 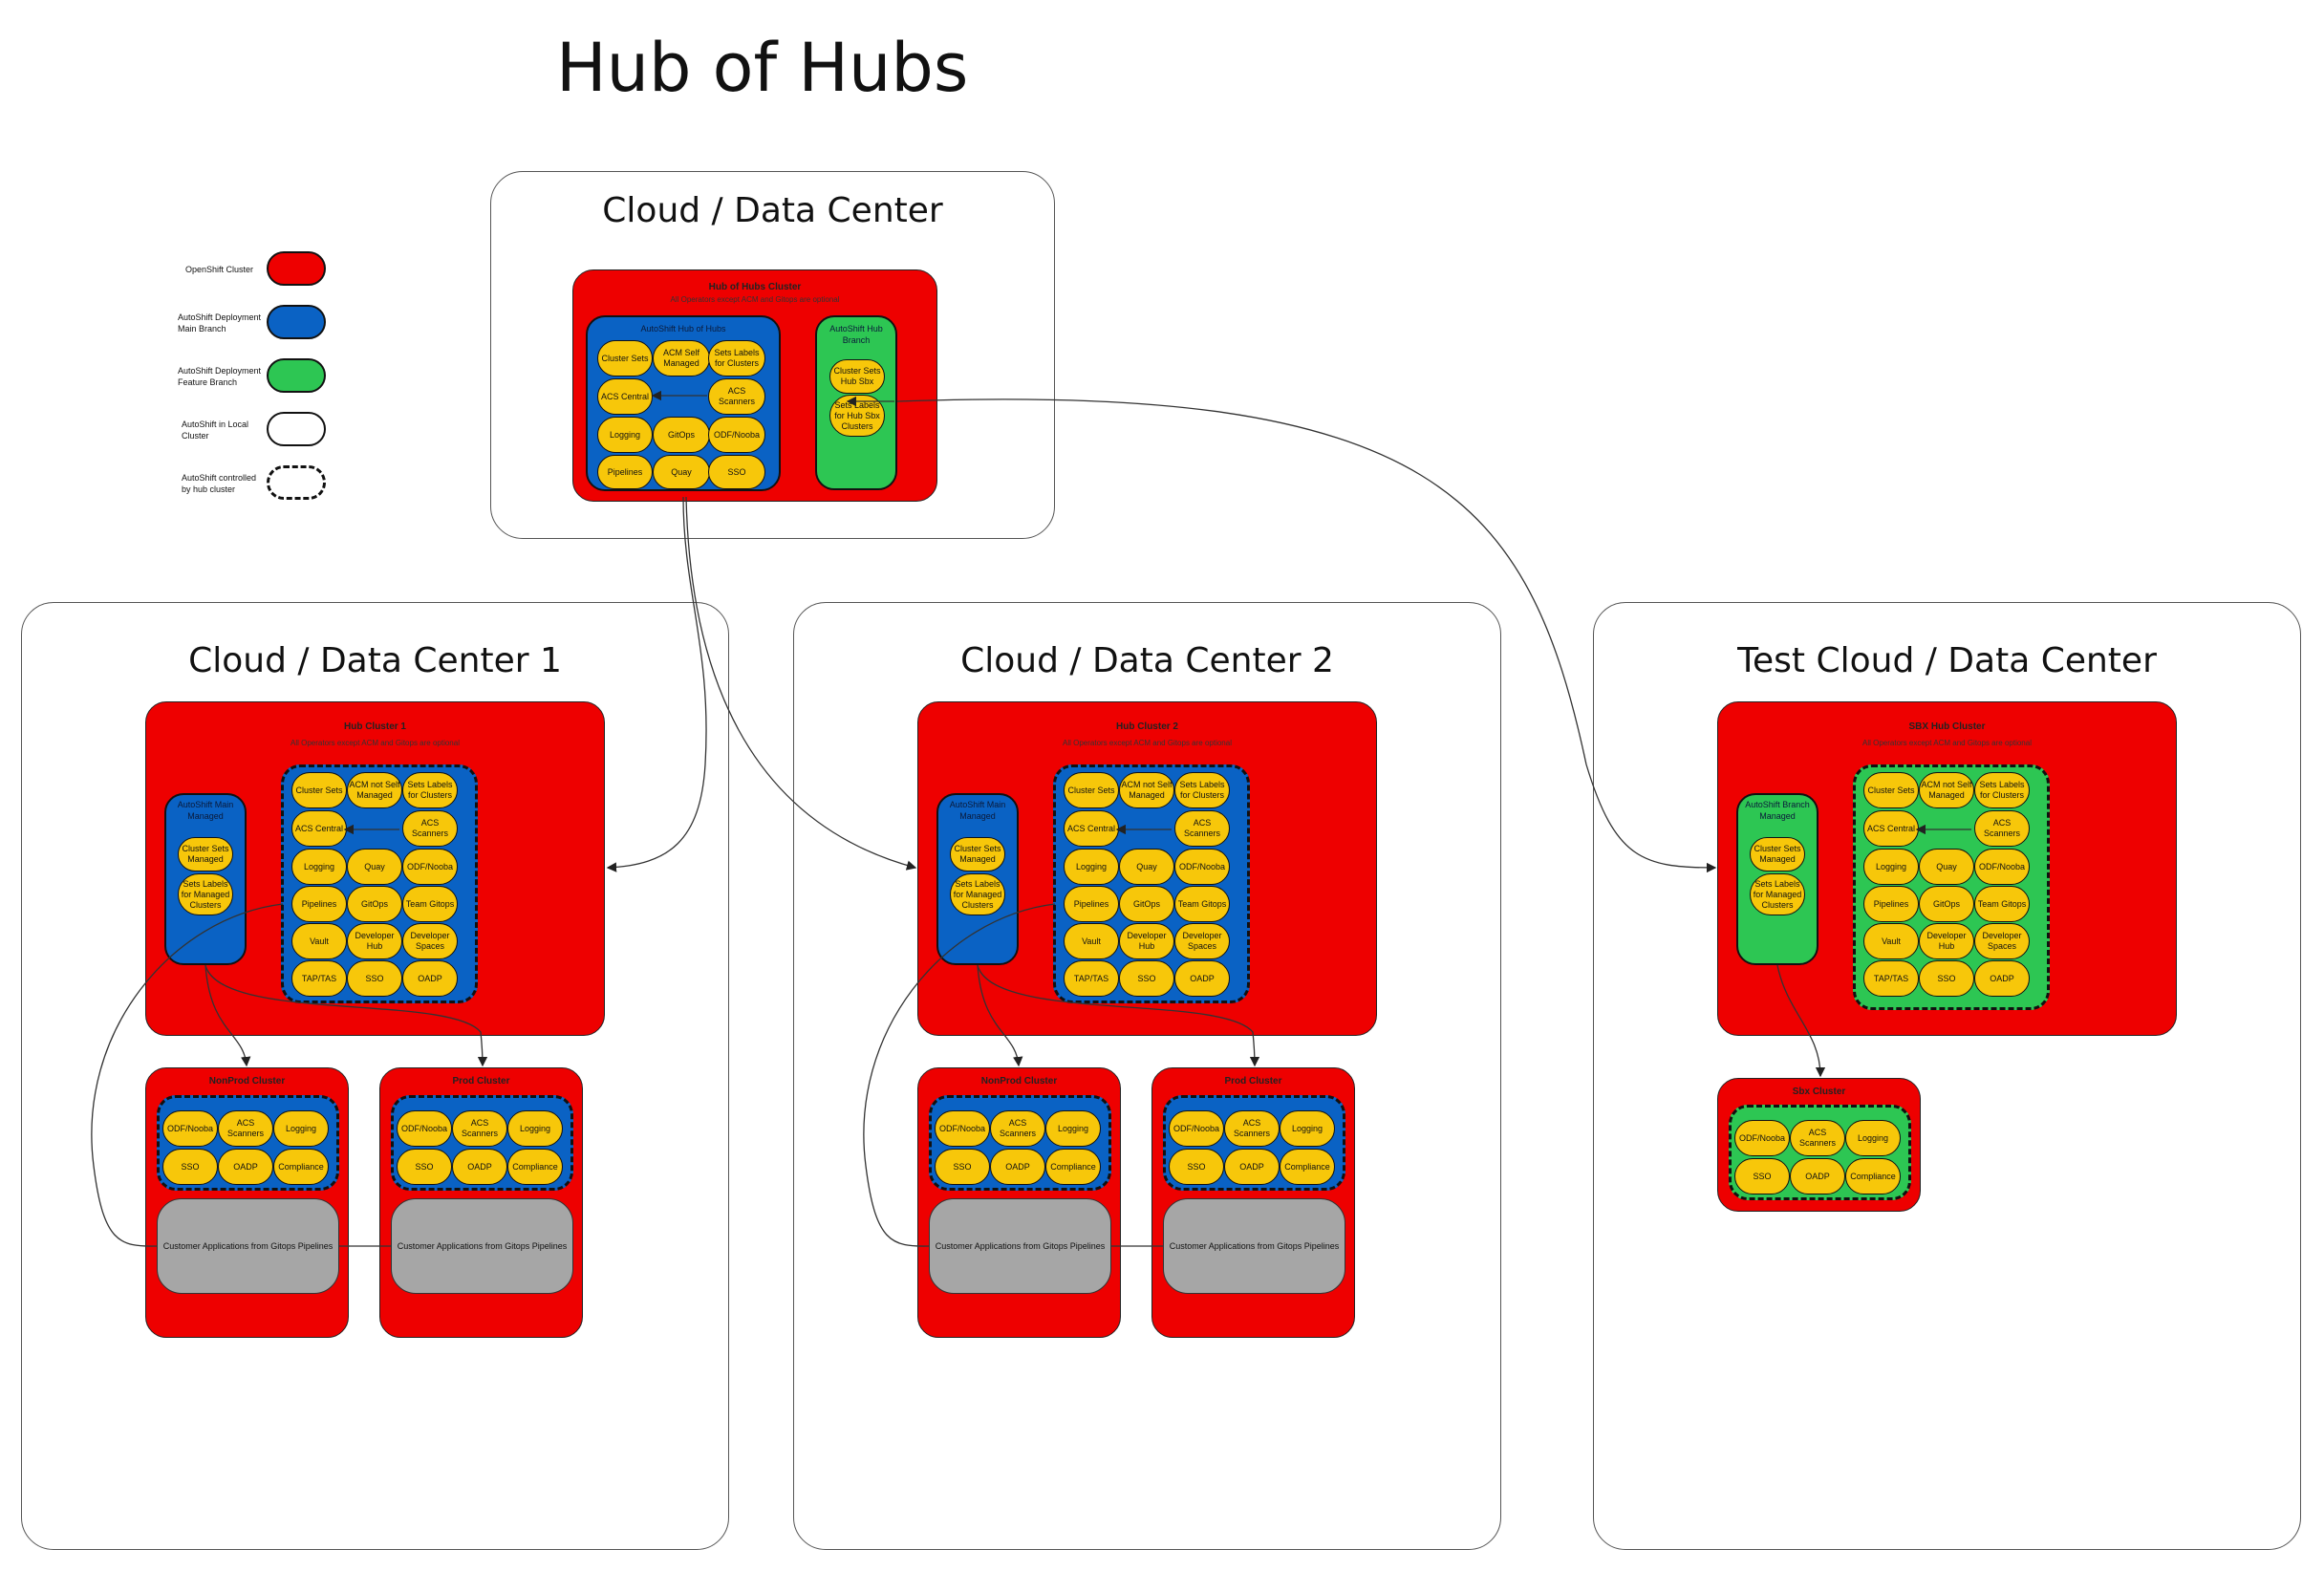 I want to click on connector-hub1-to-prod, so click(x=346, y=1016).